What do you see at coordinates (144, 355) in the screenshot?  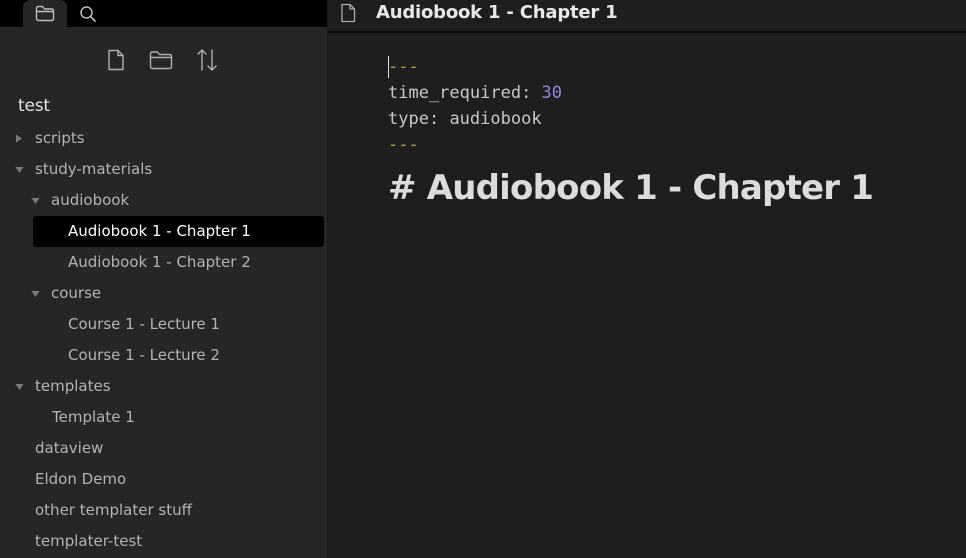 I see `tree-item-label: Course 1 - Lecture 2` at bounding box center [144, 355].